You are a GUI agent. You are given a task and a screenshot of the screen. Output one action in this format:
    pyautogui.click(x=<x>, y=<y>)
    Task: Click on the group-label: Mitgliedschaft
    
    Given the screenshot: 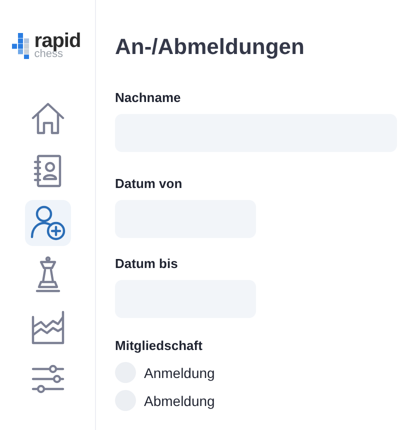 What is the action you would take?
    pyautogui.click(x=159, y=345)
    